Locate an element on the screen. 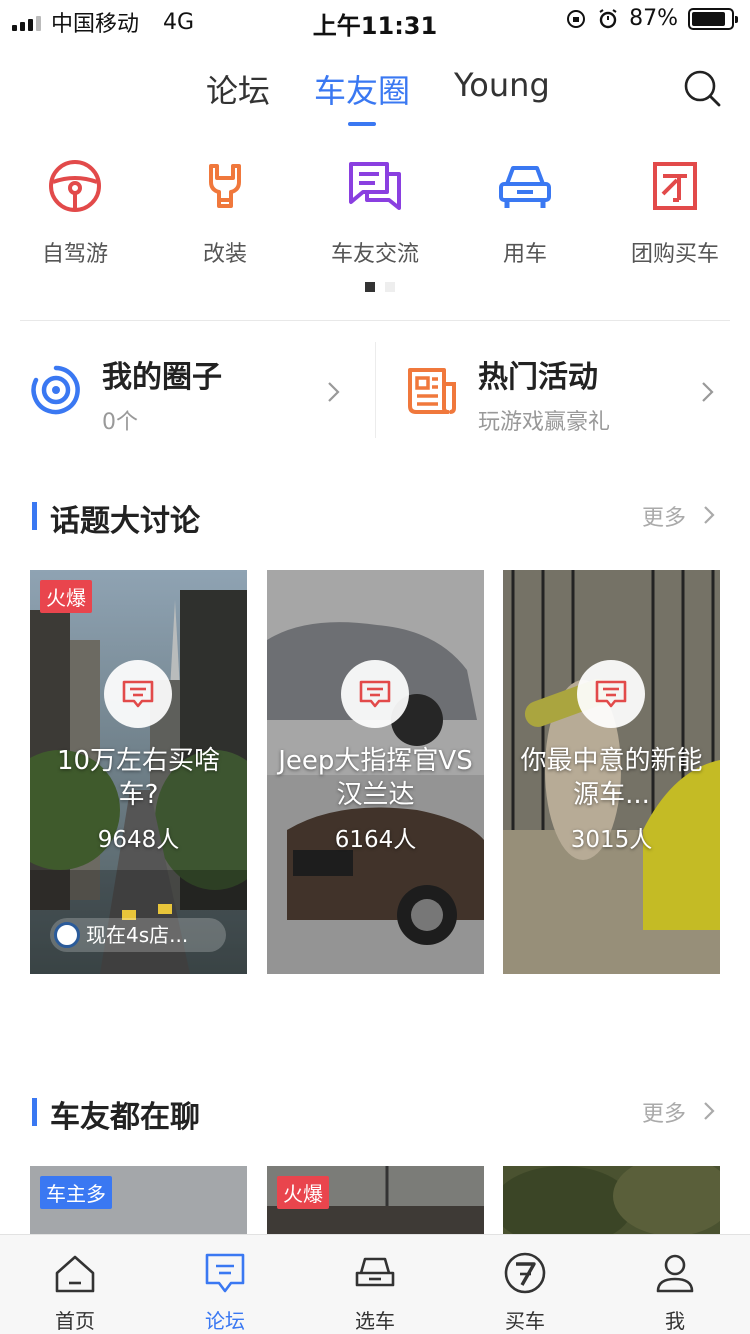 Image resolution: width=750 pixels, height=1334 pixels. tab-young: Young is located at coordinates (502, 85).